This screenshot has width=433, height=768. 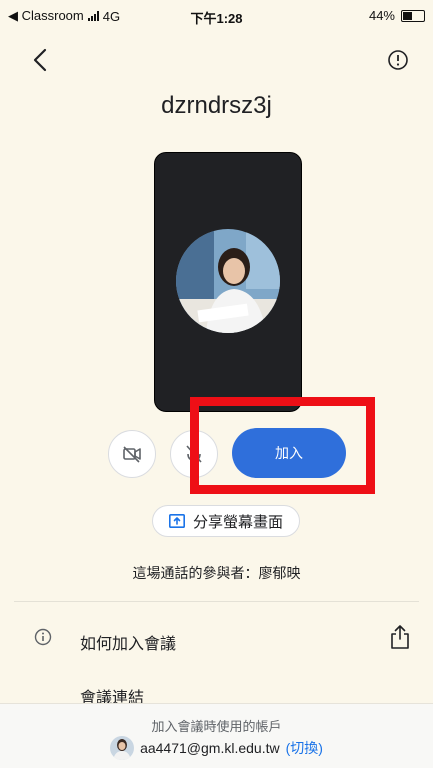 I want to click on back-chevron-icon, so click(x=41, y=60).